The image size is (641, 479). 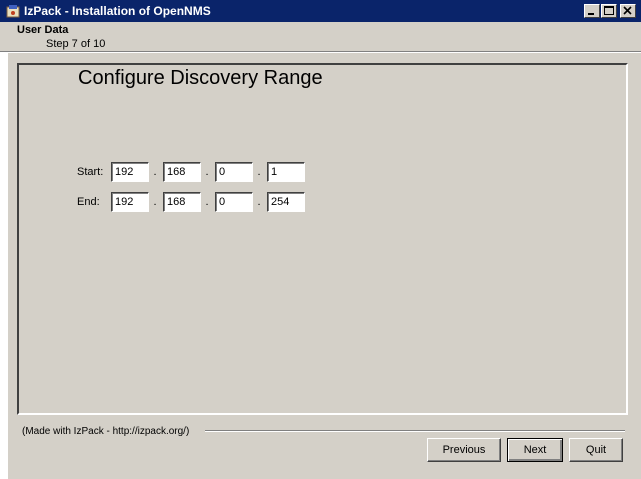 I want to click on maximize-icon, so click(x=609, y=10).